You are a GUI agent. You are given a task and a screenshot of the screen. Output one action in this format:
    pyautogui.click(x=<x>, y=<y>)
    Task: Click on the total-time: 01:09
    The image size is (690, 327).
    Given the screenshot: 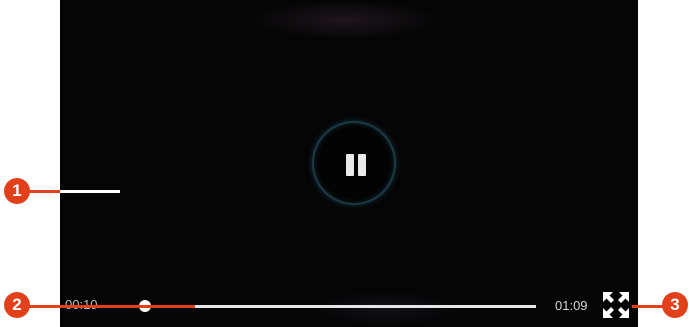 What is the action you would take?
    pyautogui.click(x=571, y=305)
    